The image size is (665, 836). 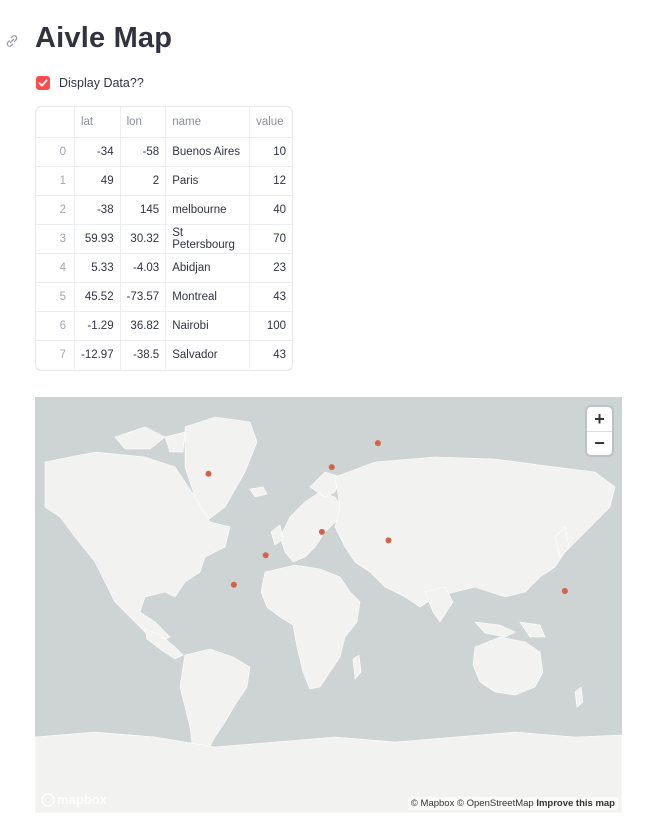 What do you see at coordinates (55, 181) in the screenshot?
I see `row-index: 1` at bounding box center [55, 181].